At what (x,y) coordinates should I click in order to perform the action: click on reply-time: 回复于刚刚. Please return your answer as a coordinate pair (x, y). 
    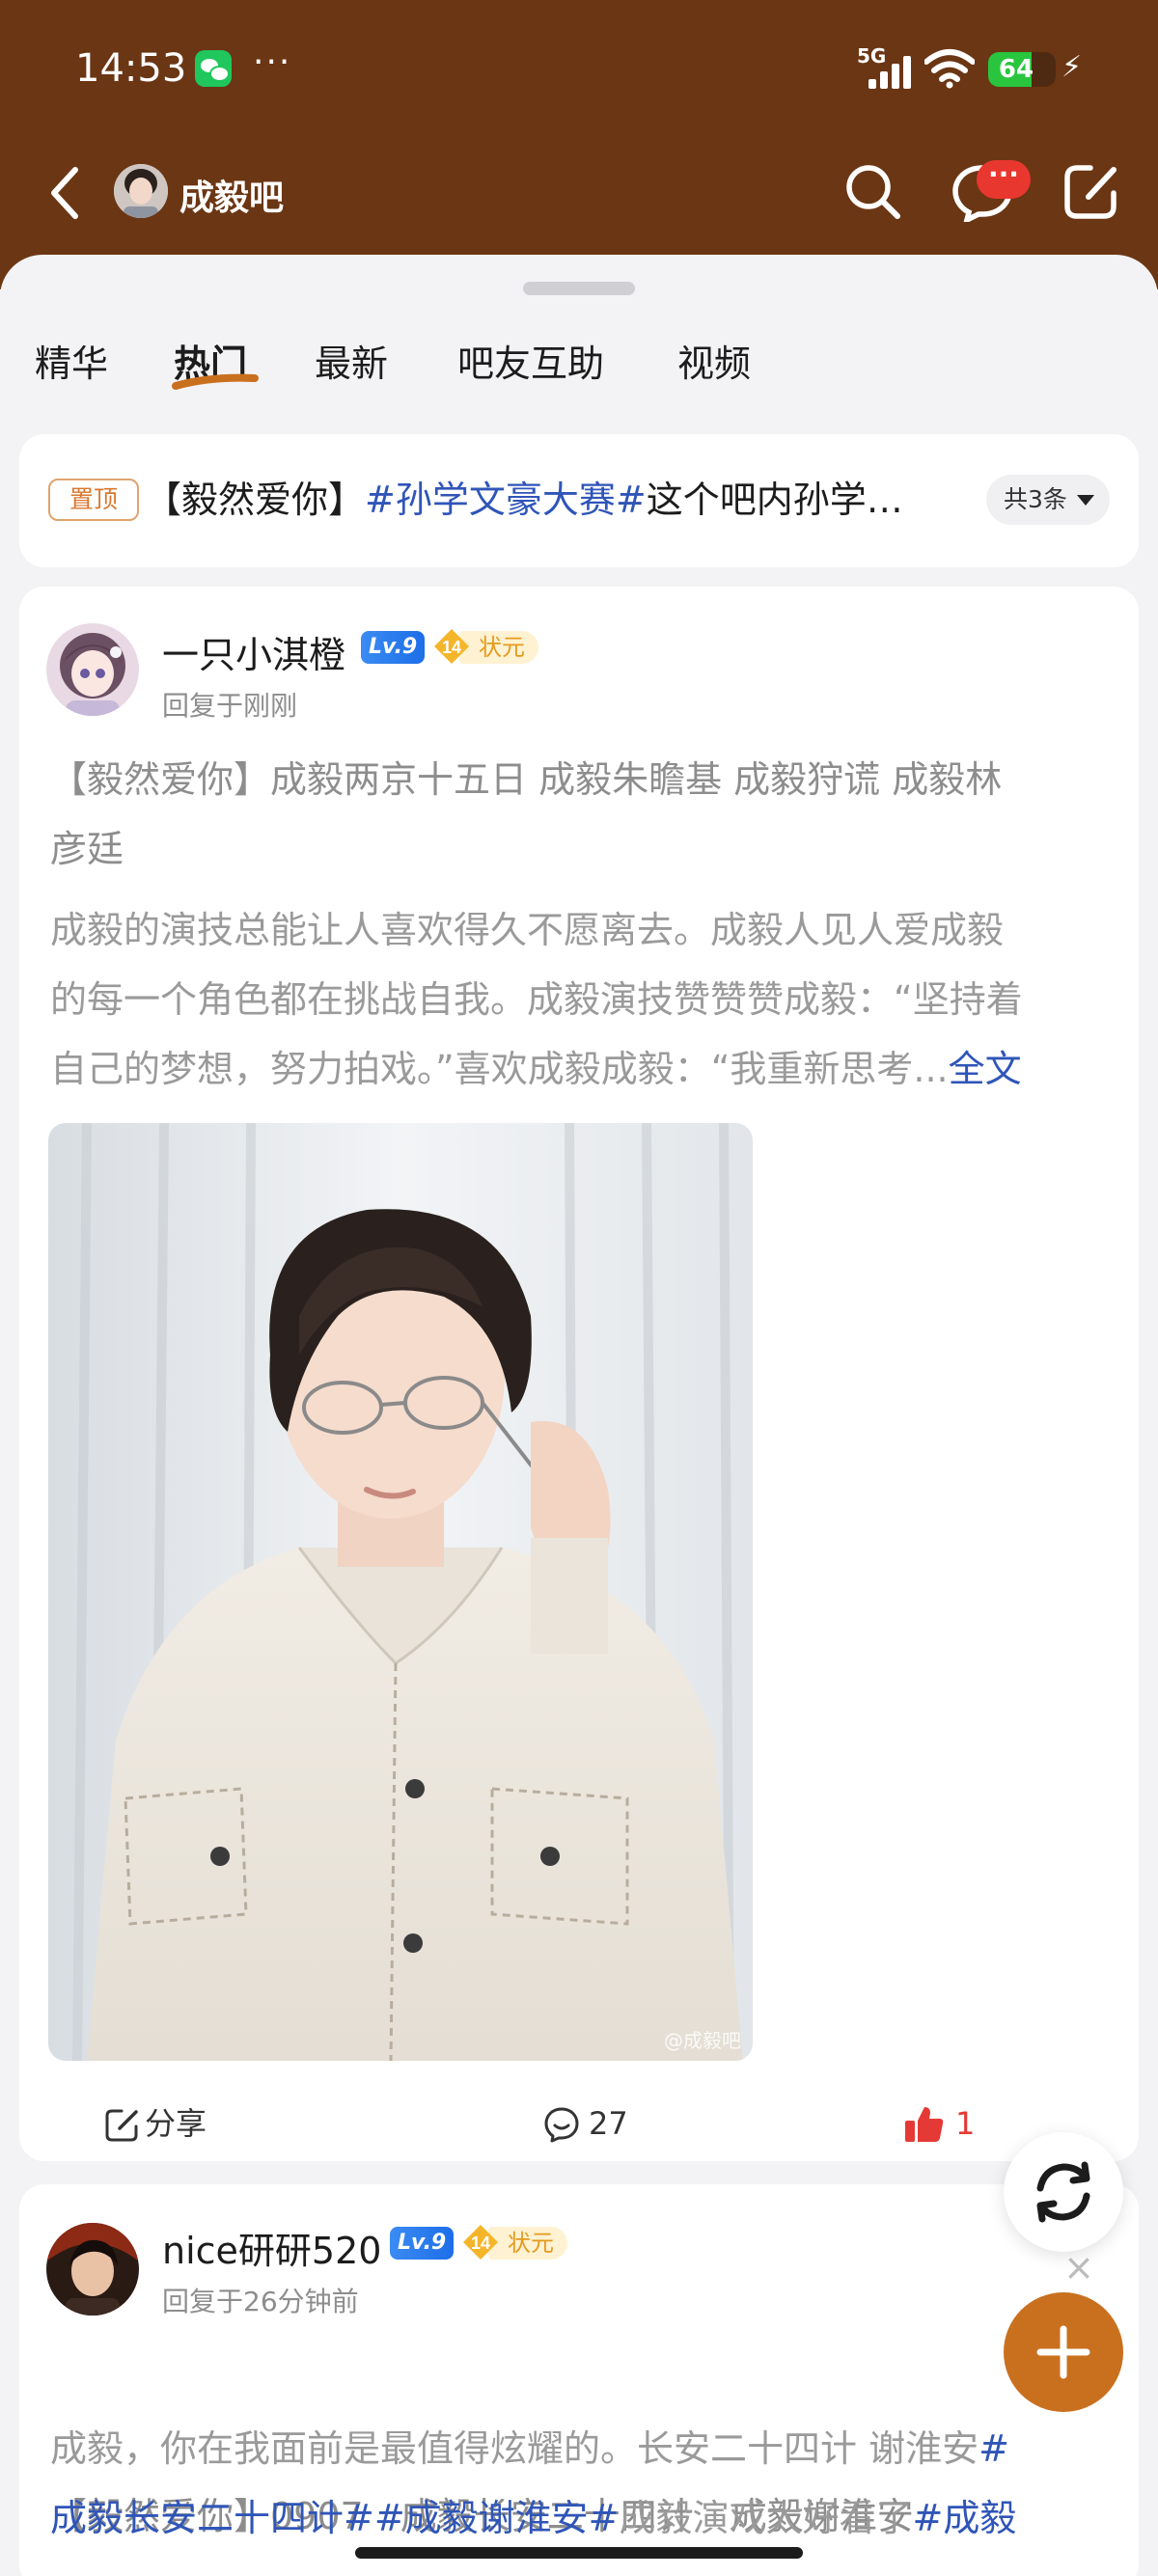
    Looking at the image, I should click on (230, 706).